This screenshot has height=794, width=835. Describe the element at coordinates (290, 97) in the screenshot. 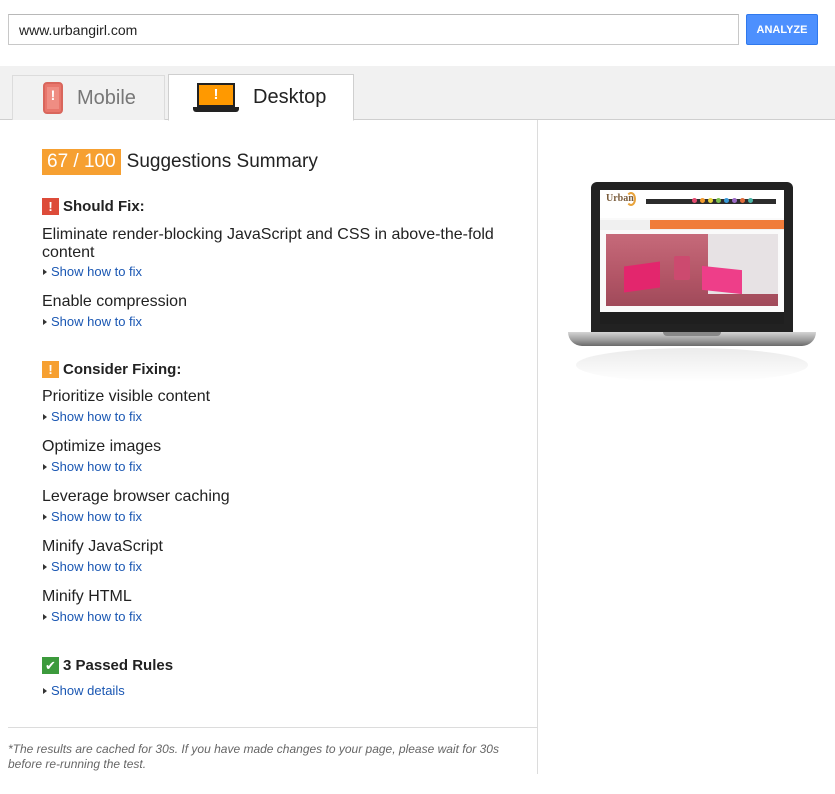

I see `tab-desktop-label: Desktop` at that location.